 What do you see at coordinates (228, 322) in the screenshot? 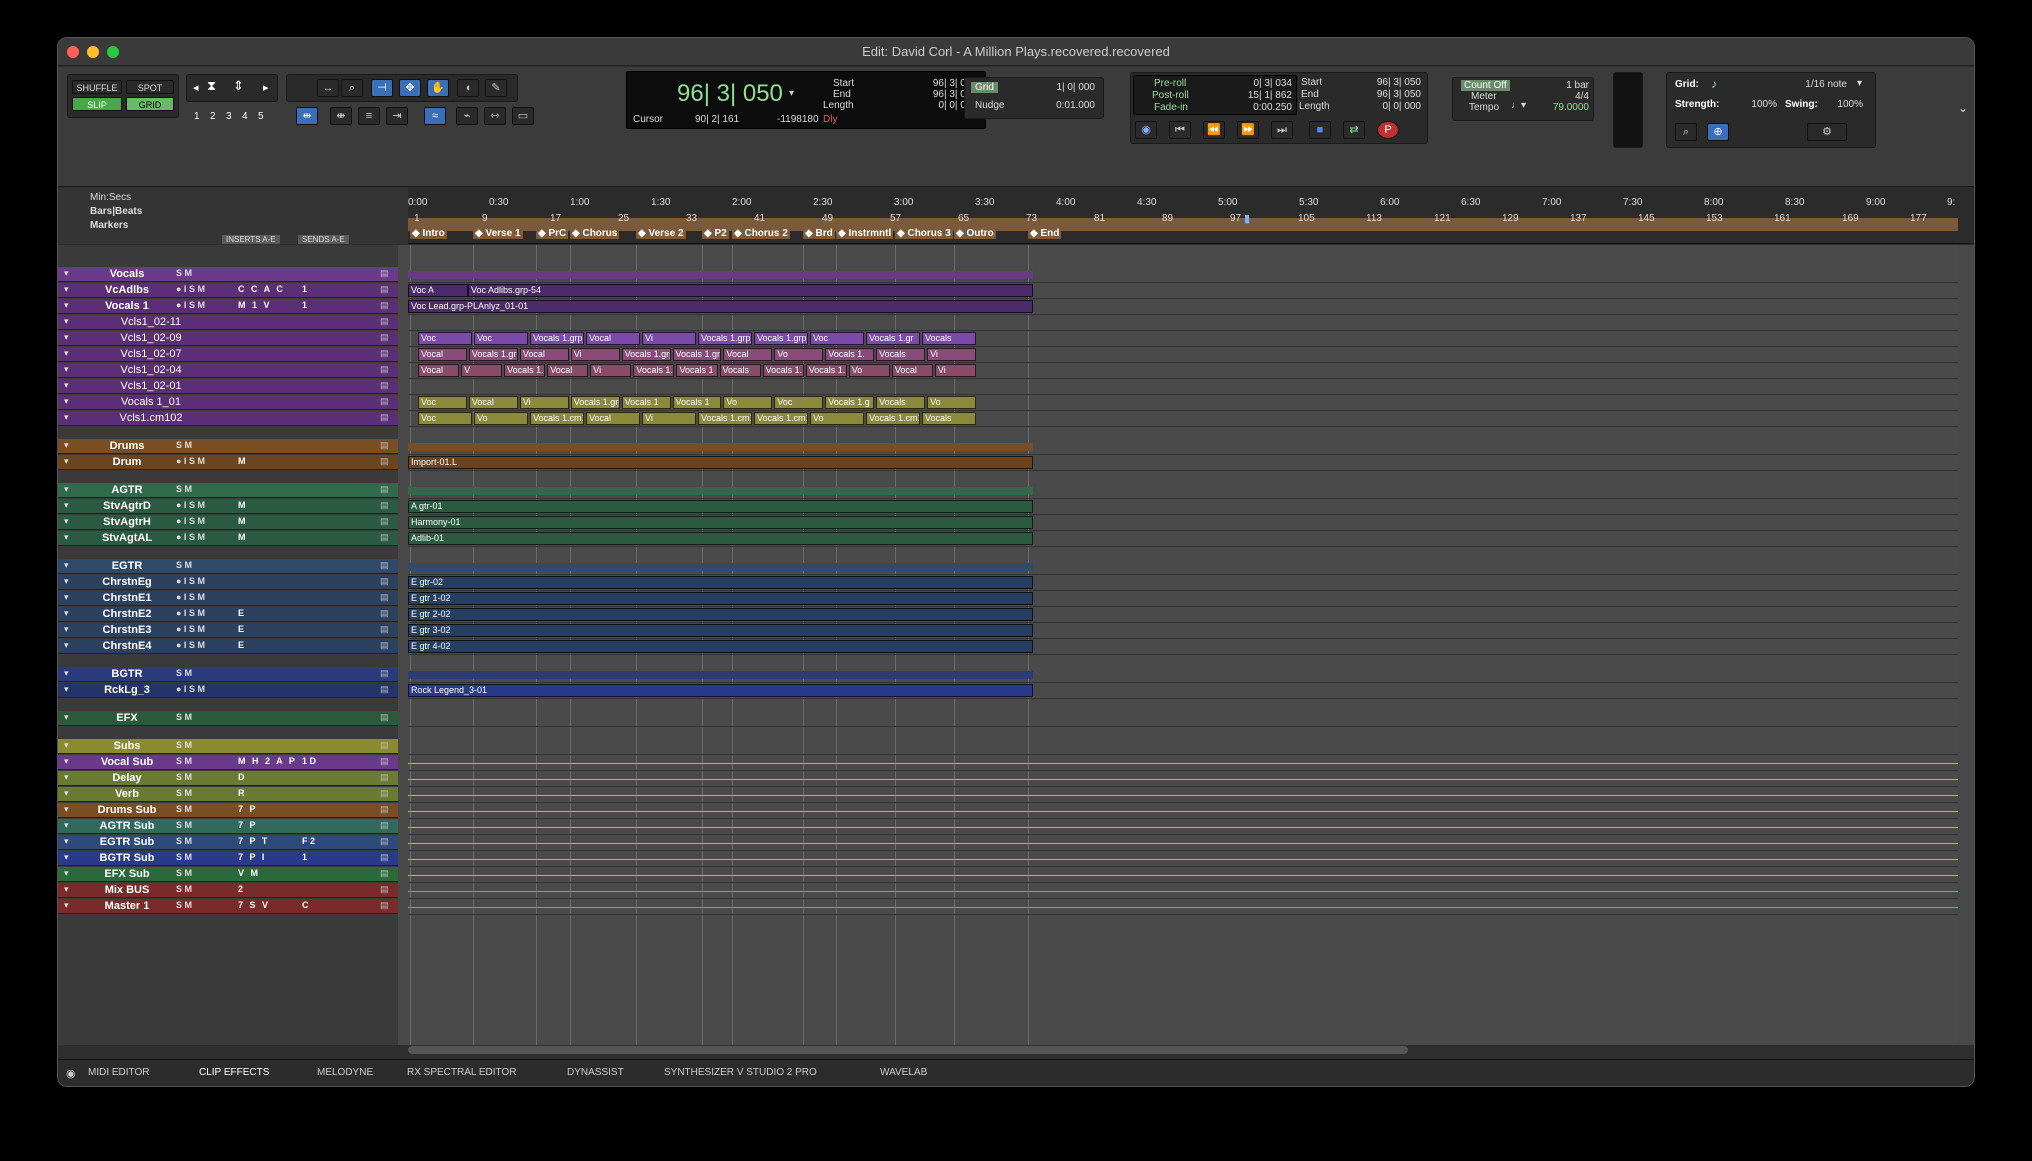
I see `track-header-vcls1-02-11: ▾ Vcls1_02-11 ▤` at bounding box center [228, 322].